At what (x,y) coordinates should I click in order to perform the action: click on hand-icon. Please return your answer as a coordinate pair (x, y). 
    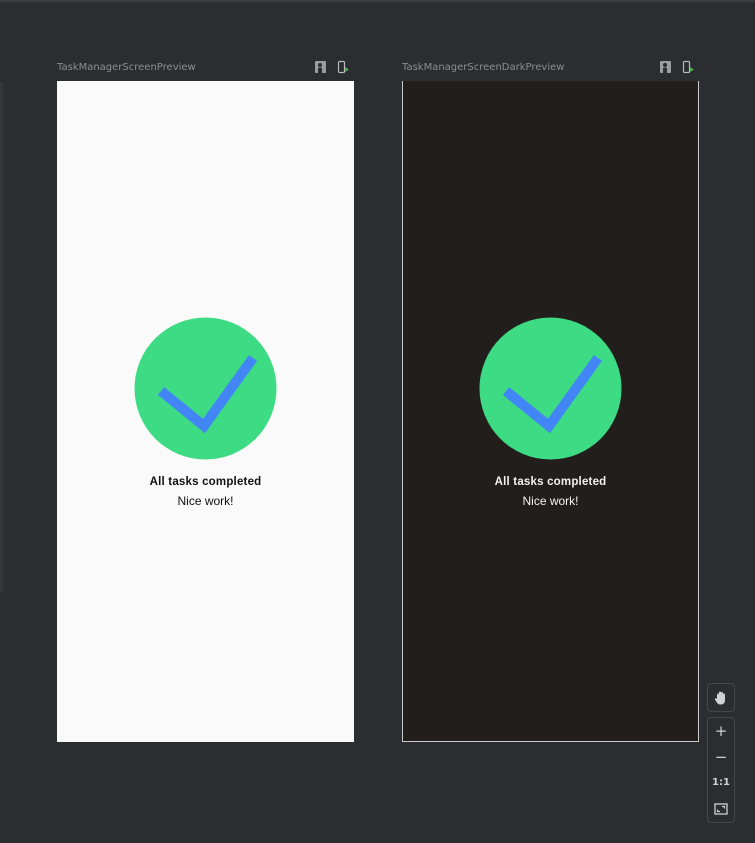
    Looking at the image, I should click on (721, 697).